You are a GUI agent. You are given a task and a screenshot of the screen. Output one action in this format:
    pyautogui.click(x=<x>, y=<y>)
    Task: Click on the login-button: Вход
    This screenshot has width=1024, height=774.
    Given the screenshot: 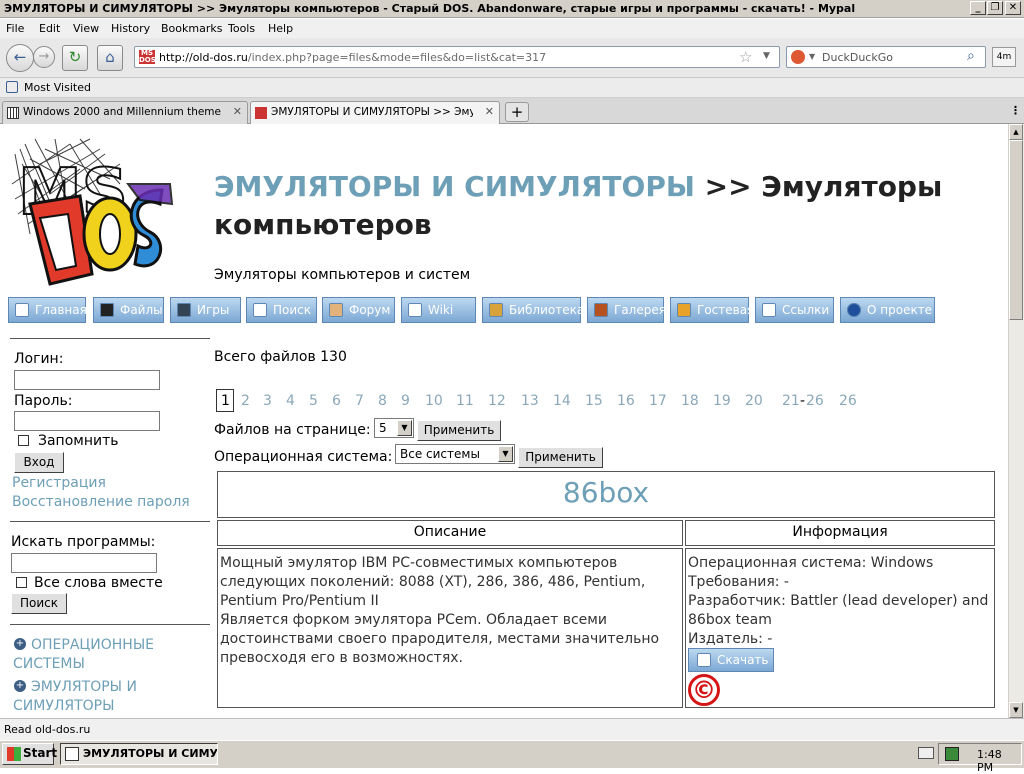 What is the action you would take?
    pyautogui.click(x=39, y=462)
    